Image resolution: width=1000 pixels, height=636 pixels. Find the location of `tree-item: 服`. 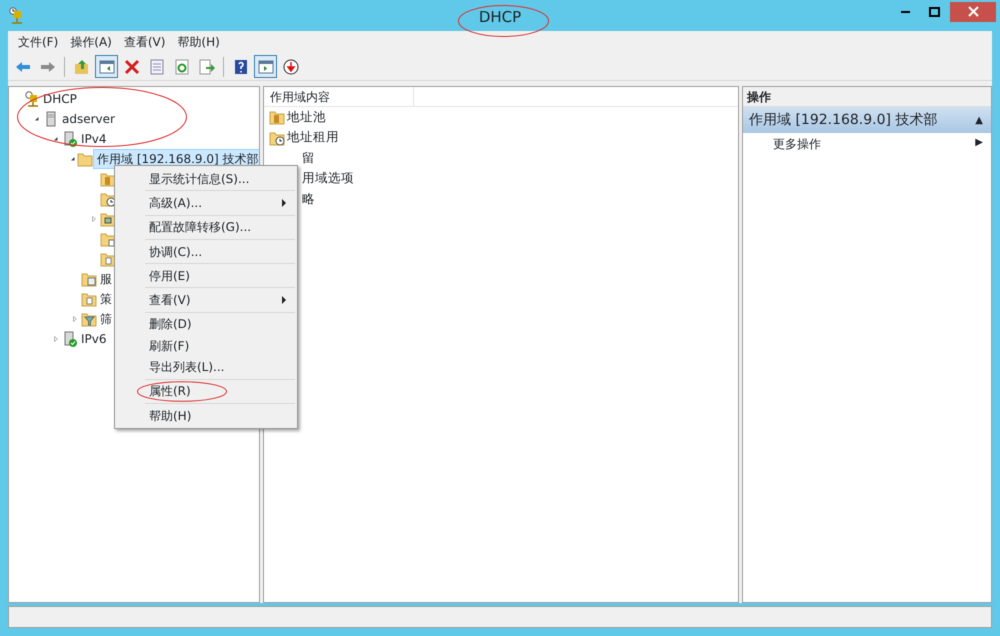

tree-item: 服 is located at coordinates (106, 279).